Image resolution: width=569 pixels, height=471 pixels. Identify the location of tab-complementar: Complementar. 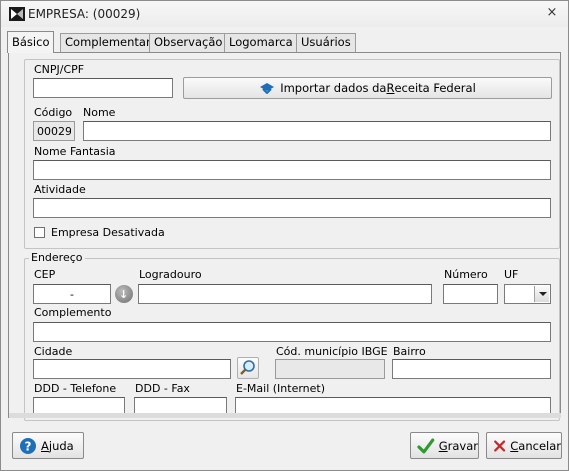
(108, 42).